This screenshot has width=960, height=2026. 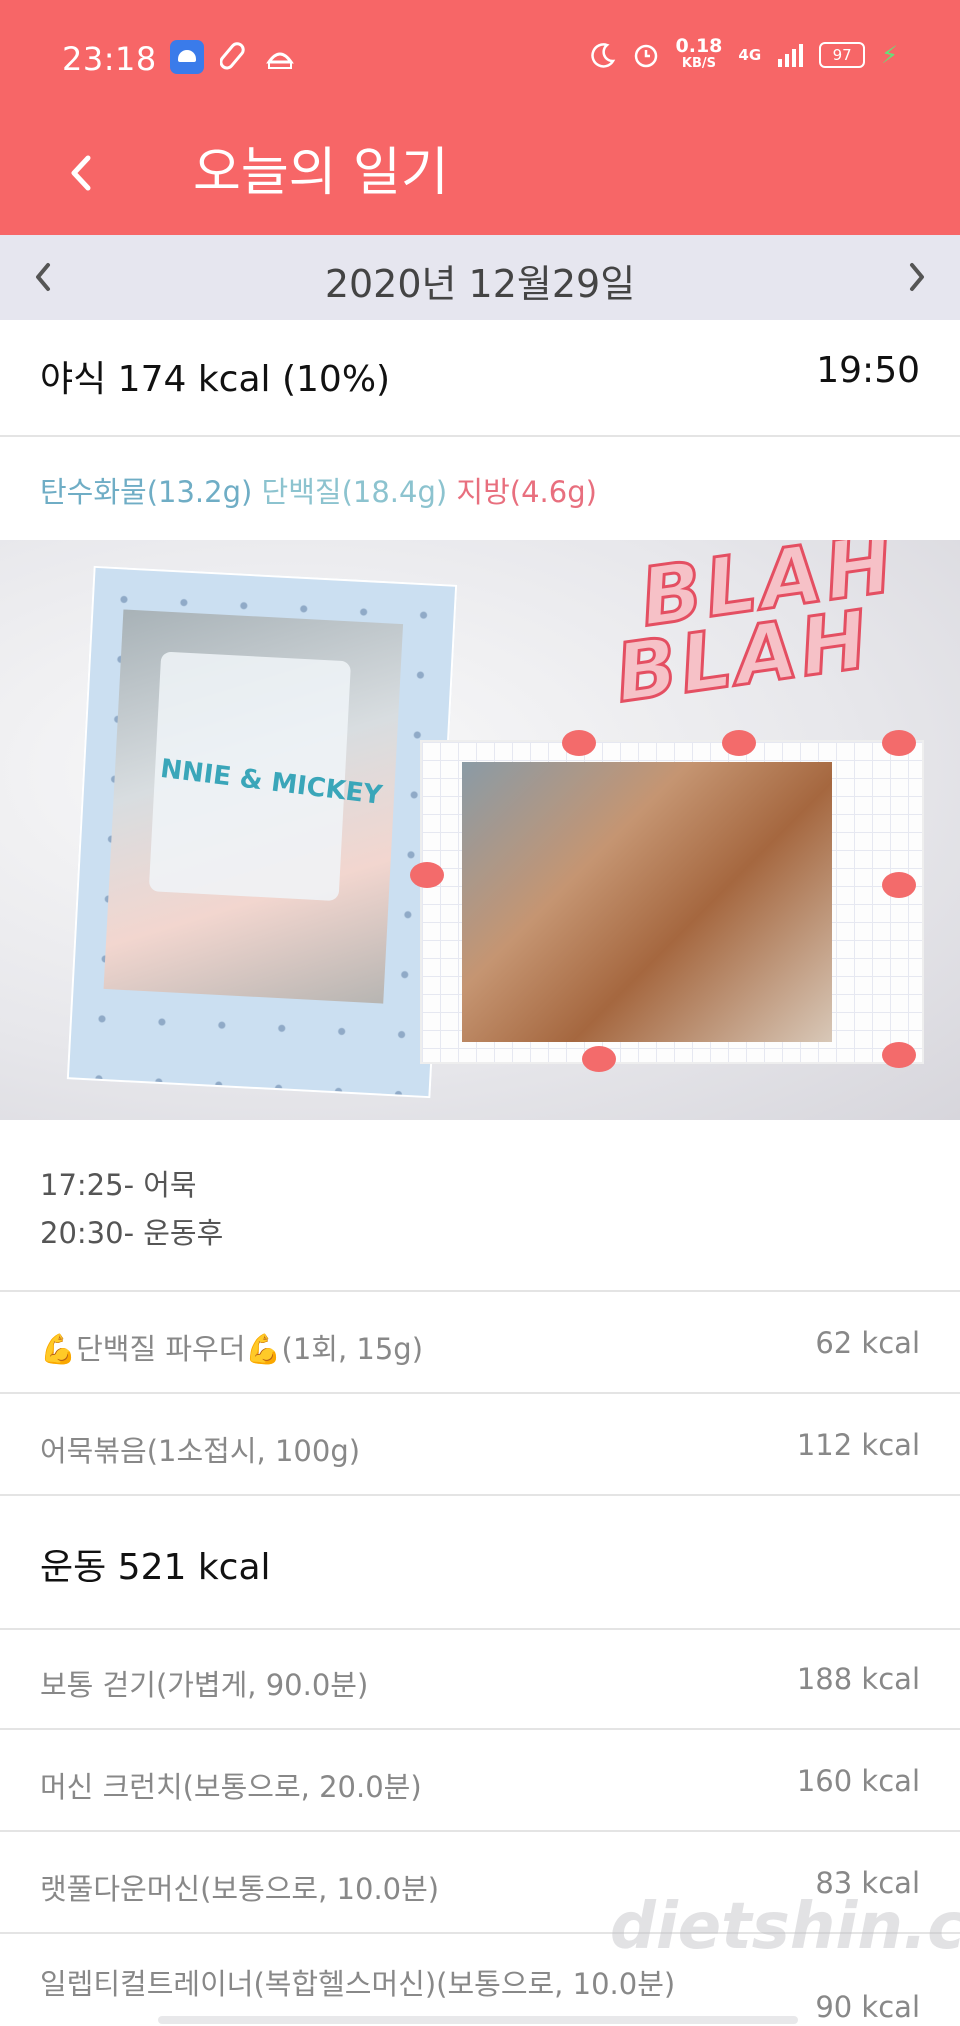 I want to click on app-header: 23:18 0.18 KB/S 4G 97 ⚡ 오늘의 일기, so click(x=480, y=117).